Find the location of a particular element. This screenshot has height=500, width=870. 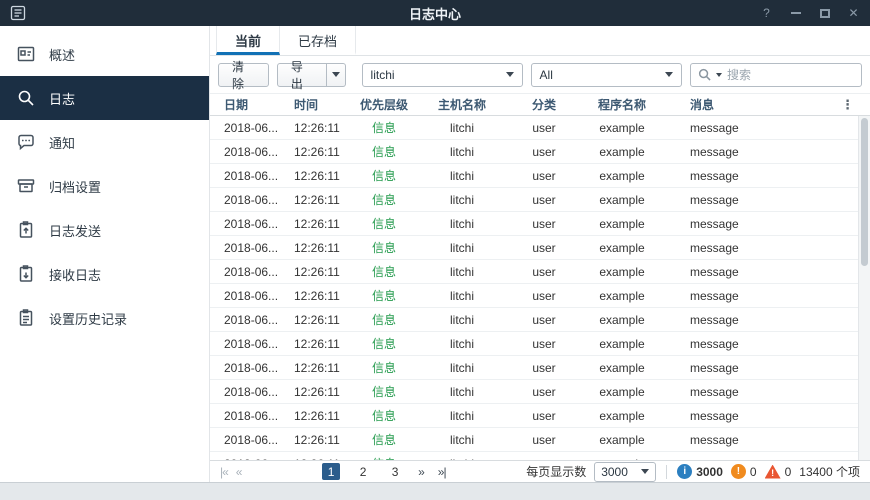

sidebar-item-logs: 日志 is located at coordinates (104, 98).